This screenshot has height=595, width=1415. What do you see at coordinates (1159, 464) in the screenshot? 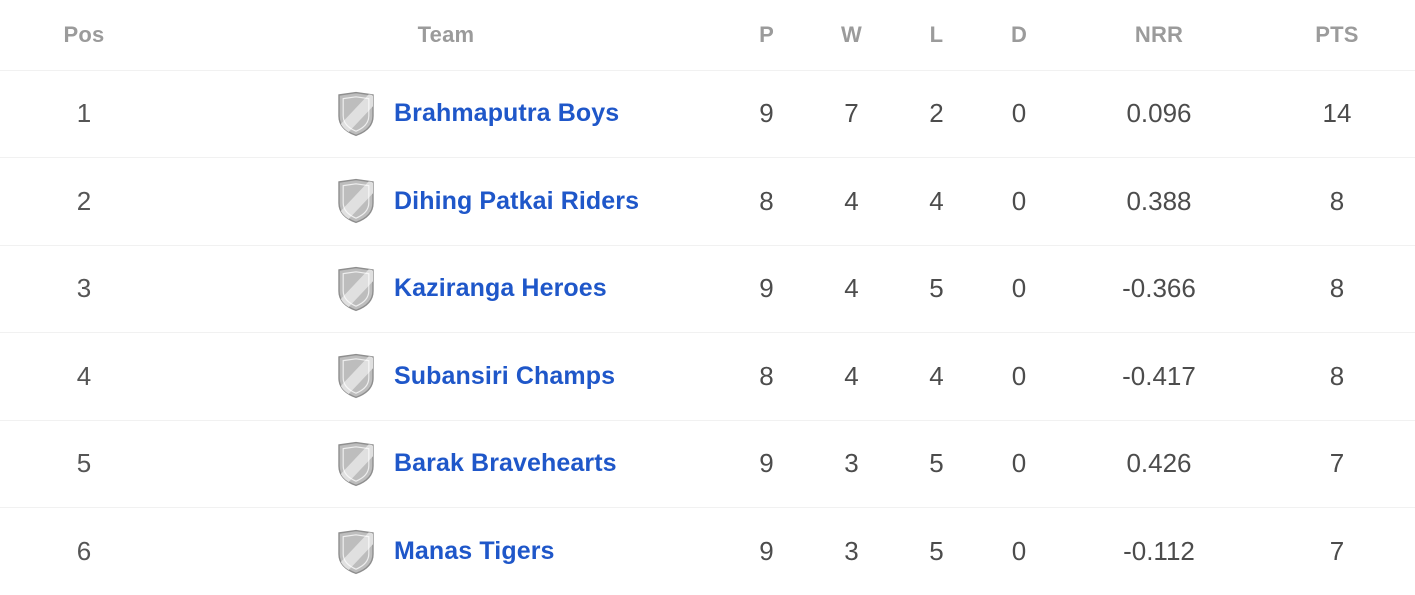
I see `cell-nrr: 0.426` at bounding box center [1159, 464].